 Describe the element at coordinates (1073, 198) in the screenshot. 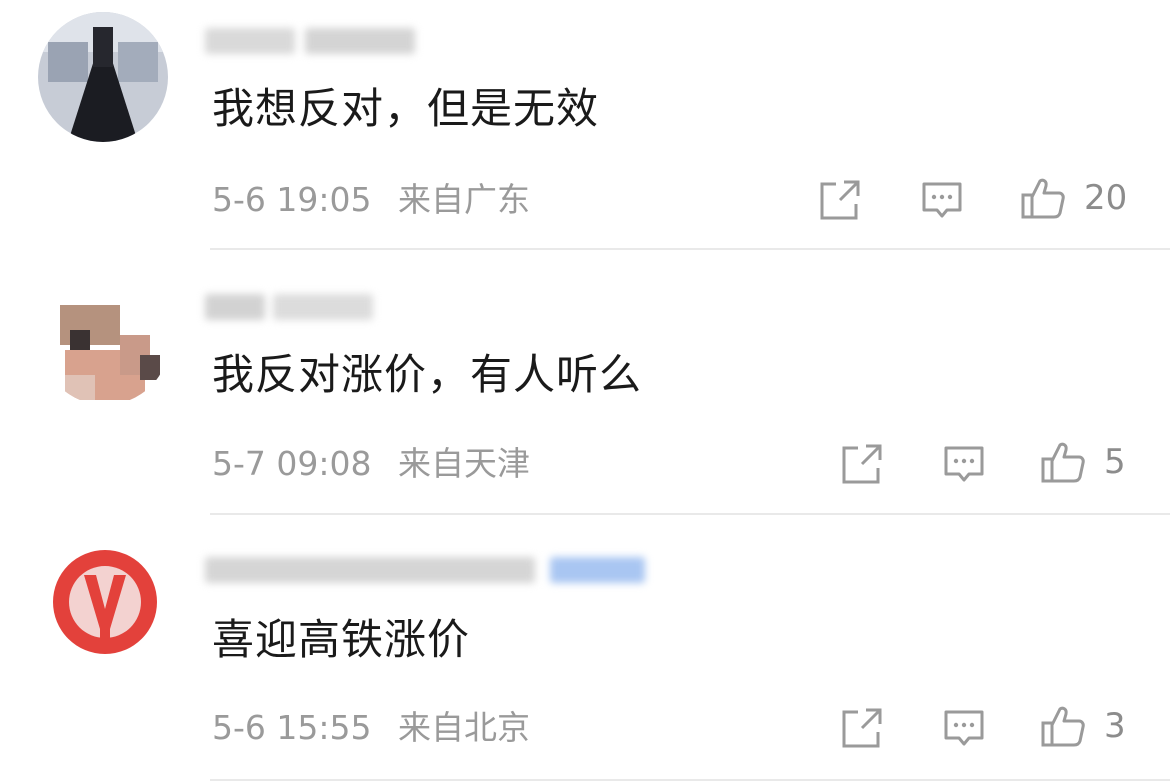

I see `like-button: 20` at that location.